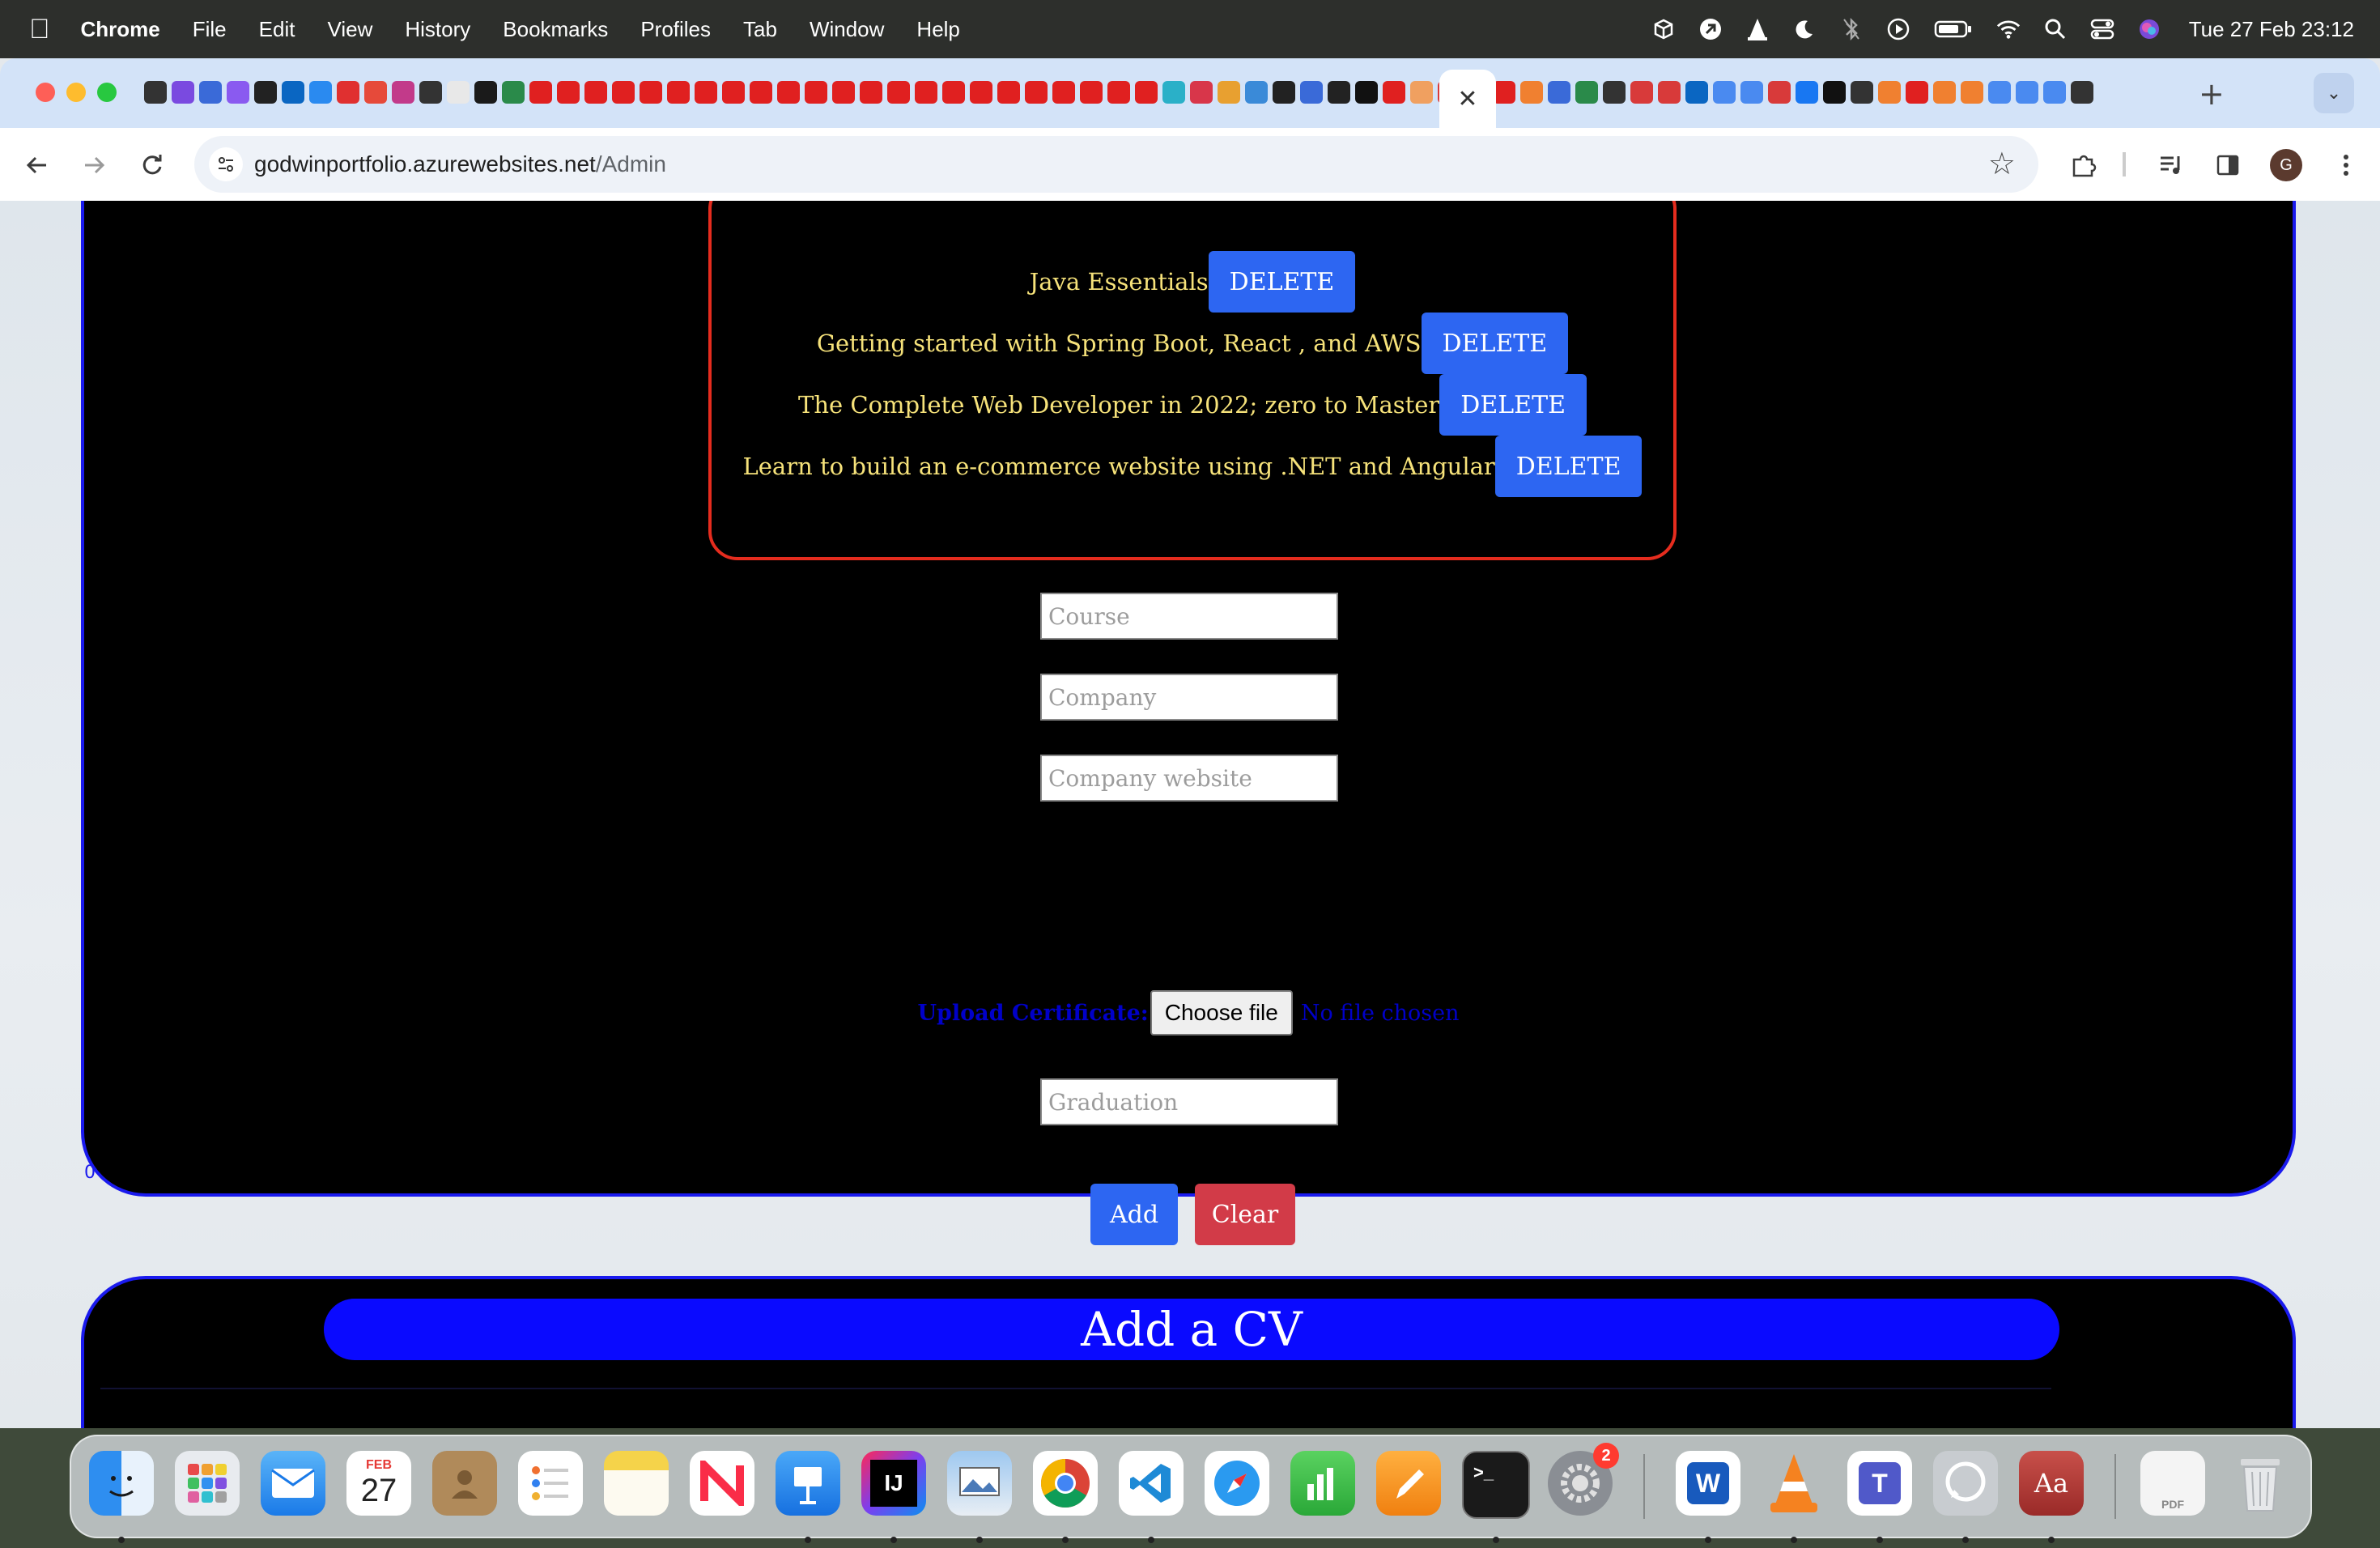 The width and height of the screenshot is (2380, 1548). I want to click on pages-icon, so click(1408, 1484).